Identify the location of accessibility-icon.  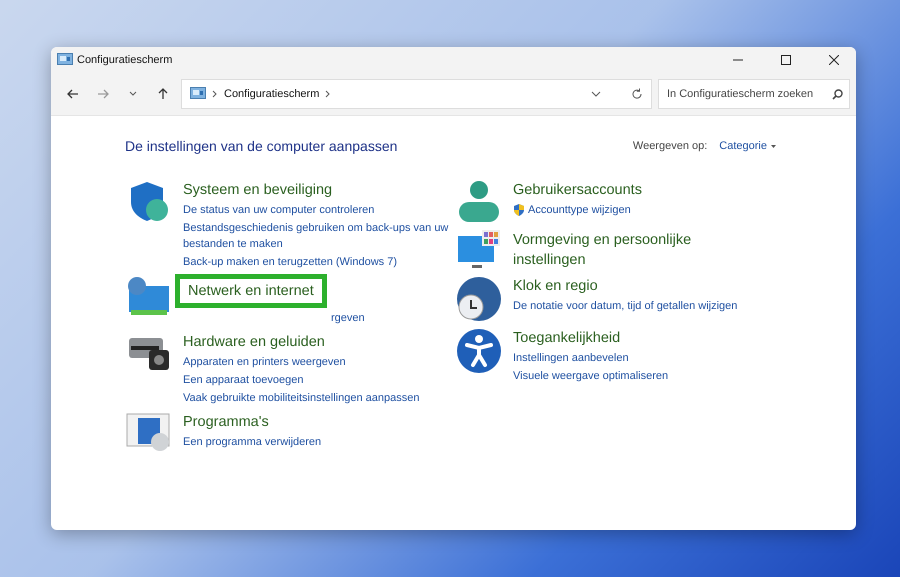
(479, 351).